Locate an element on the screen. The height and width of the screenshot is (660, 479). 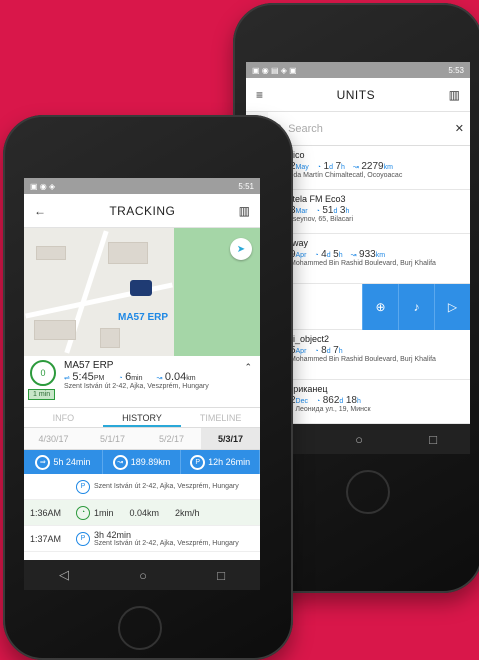
unit-address: Беды Леонида ул., 19, Минск is located at coordinates (323, 409).